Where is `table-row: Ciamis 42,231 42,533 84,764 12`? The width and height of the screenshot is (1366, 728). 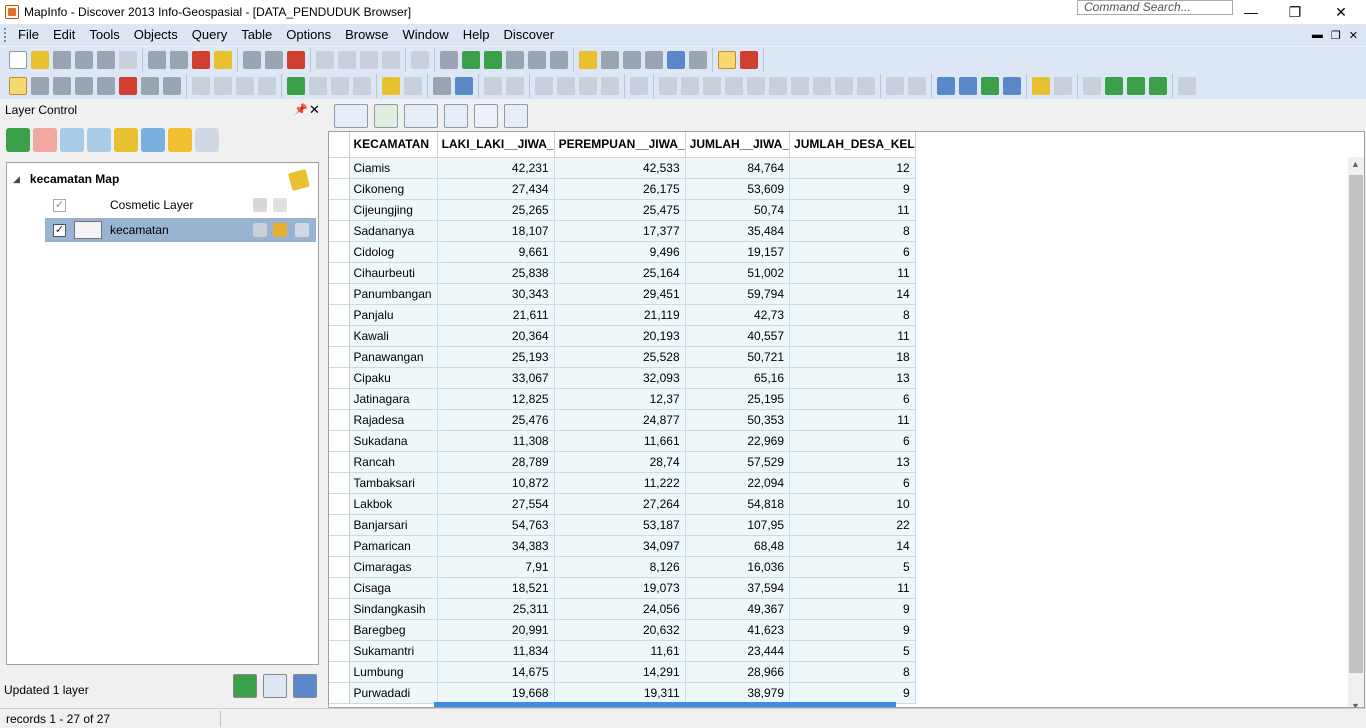 table-row: Ciamis 42,231 42,533 84,764 12 is located at coordinates (622, 168).